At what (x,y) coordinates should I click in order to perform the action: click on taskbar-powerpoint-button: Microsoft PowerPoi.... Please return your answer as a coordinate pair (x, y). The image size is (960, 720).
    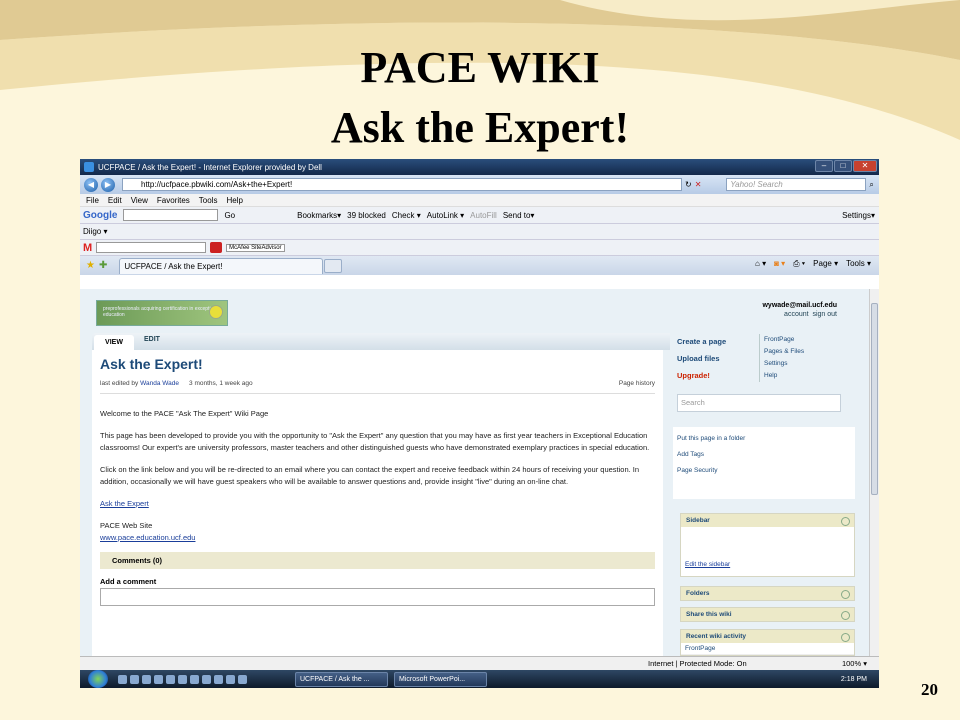
    Looking at the image, I should click on (440, 679).